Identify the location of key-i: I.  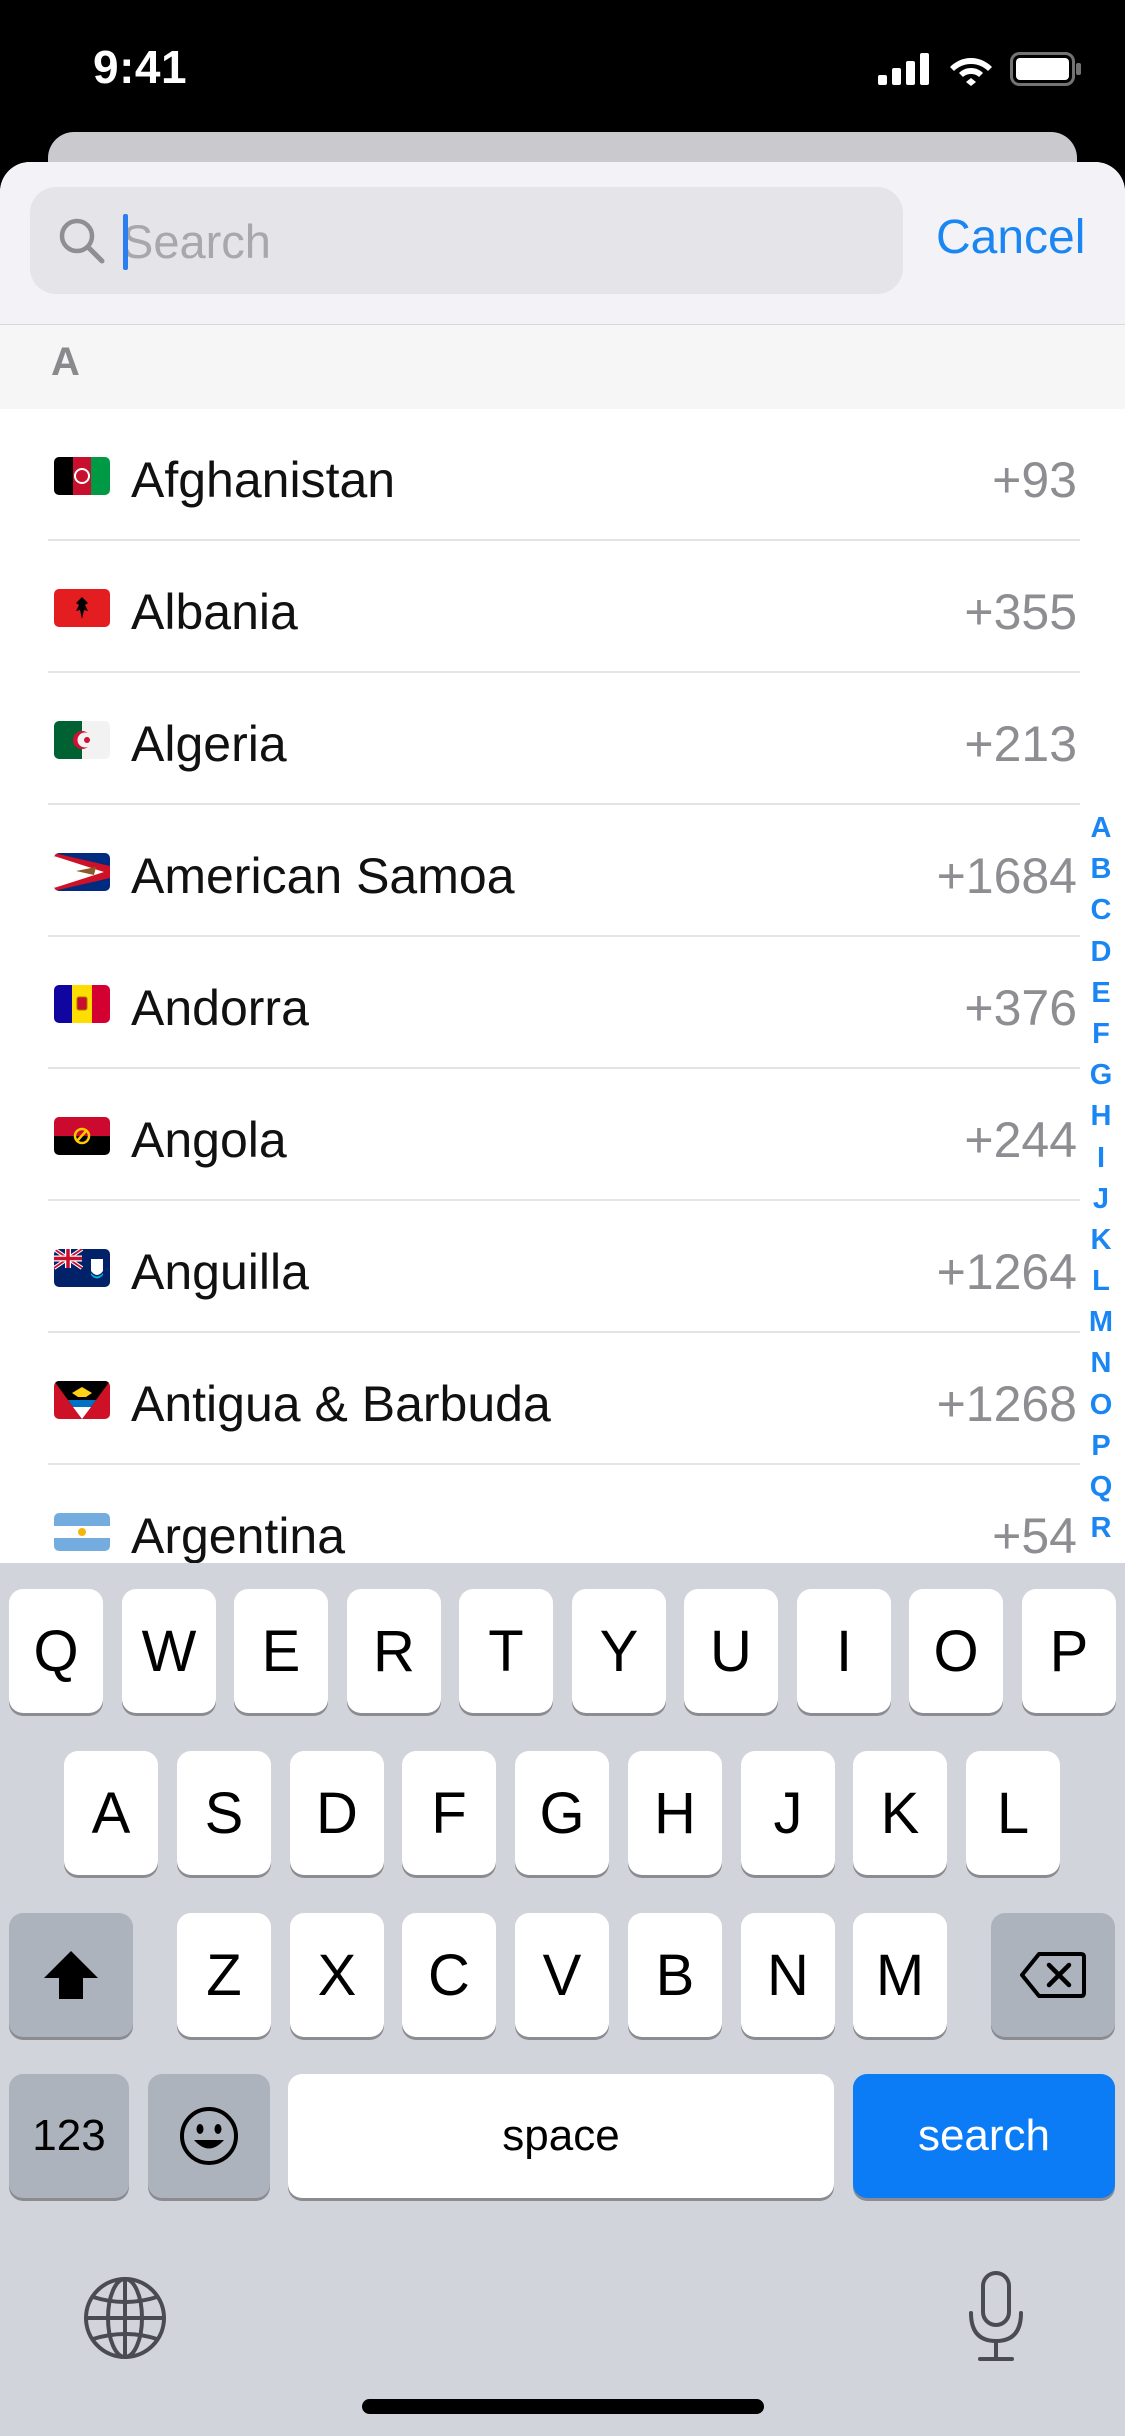
(844, 1651).